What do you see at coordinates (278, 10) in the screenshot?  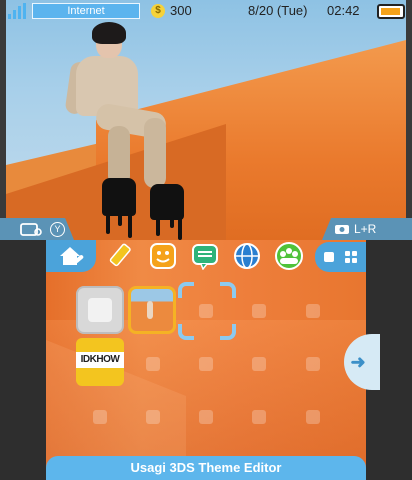 I see `date-display: 8/20 (Tue)` at bounding box center [278, 10].